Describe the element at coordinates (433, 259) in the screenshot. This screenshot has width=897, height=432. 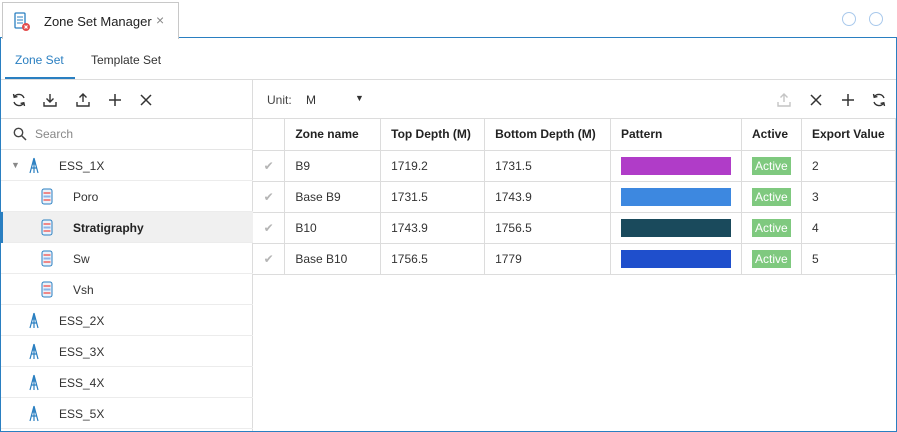
I see `top-depth-cell: 1756.5` at that location.